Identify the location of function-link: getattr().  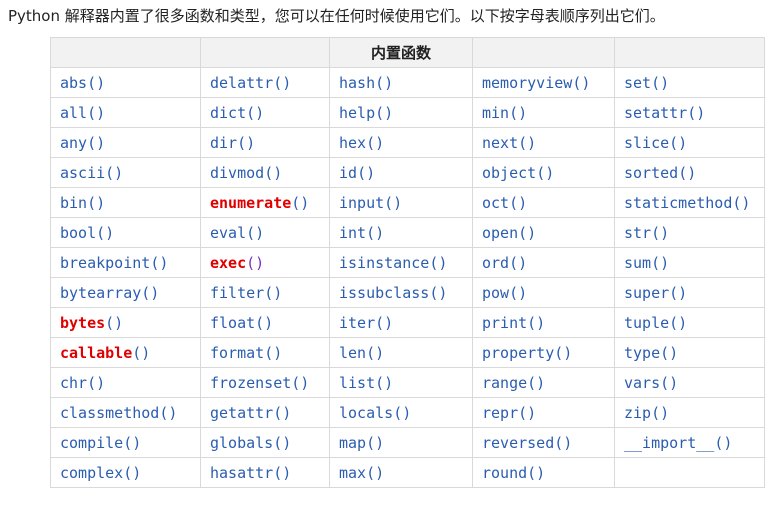
(250, 413).